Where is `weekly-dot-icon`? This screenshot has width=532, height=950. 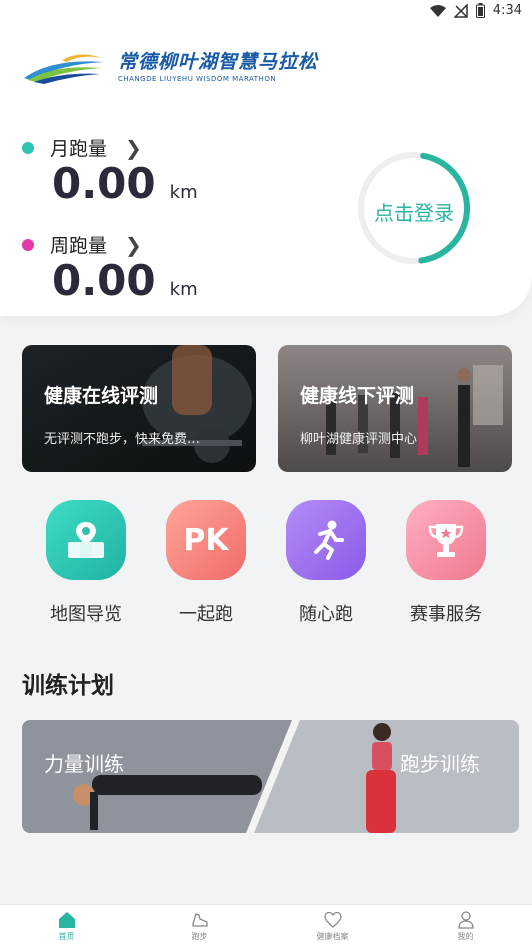 weekly-dot-icon is located at coordinates (28, 244).